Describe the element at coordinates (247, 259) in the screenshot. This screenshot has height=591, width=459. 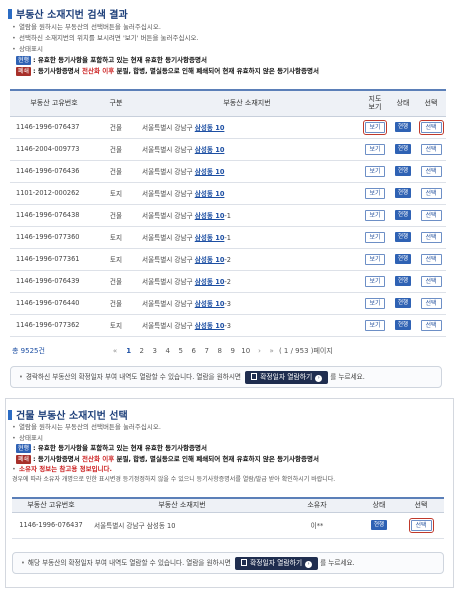
I see `property-address: 서울특별시 강남구 삼성동 10-2` at that location.